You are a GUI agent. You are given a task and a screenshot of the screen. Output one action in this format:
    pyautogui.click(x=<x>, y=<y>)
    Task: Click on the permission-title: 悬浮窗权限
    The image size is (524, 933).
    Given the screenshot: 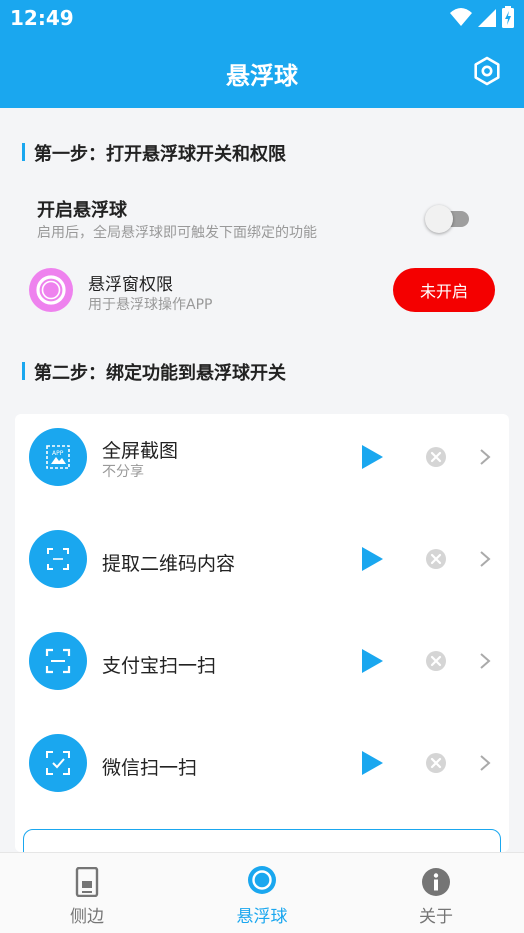 What is the action you would take?
    pyautogui.click(x=130, y=285)
    